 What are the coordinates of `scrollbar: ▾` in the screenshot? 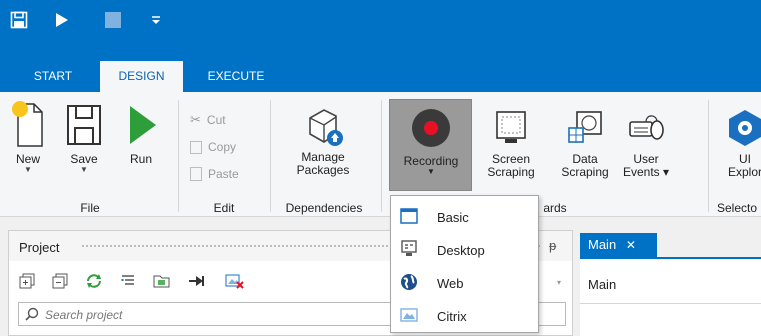 It's located at (562, 283).